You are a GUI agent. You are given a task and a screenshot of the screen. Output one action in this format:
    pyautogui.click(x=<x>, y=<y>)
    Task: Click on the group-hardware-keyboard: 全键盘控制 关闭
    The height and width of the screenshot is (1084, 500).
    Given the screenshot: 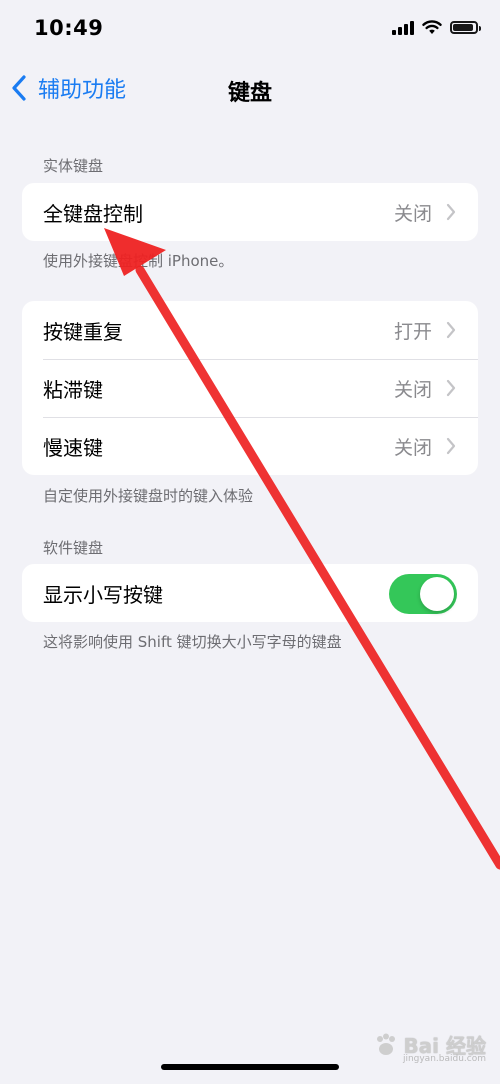 What is the action you would take?
    pyautogui.click(x=250, y=212)
    